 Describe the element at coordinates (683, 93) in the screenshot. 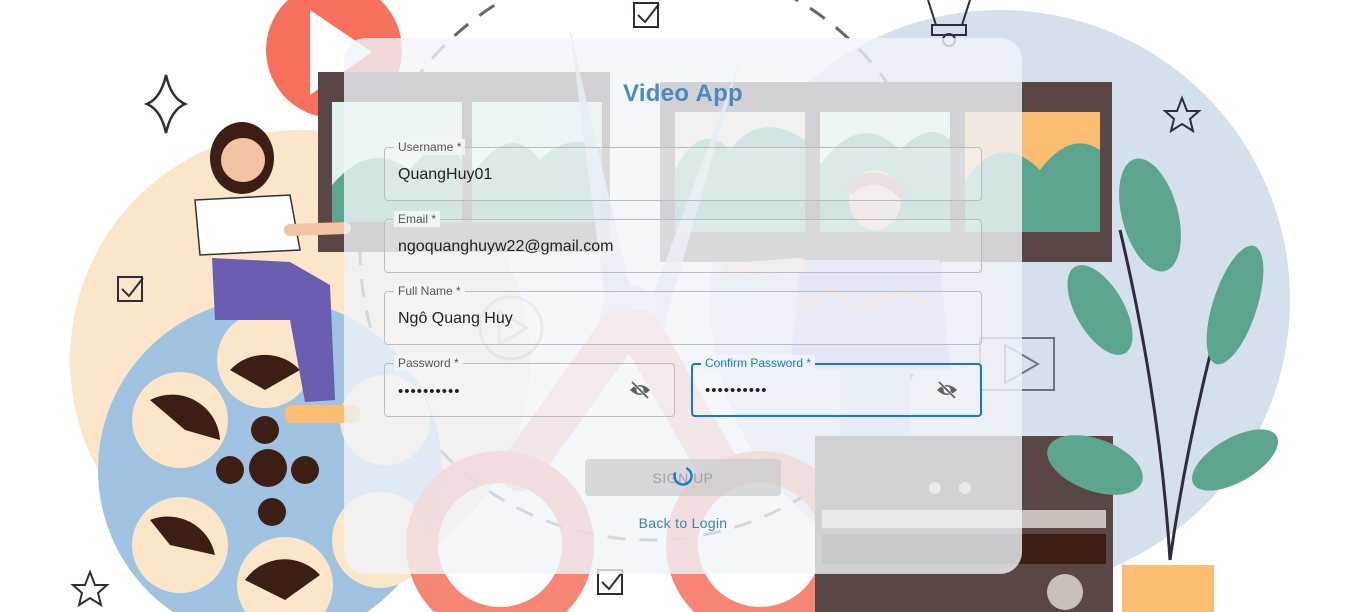

I see `app-title: Video App` at that location.